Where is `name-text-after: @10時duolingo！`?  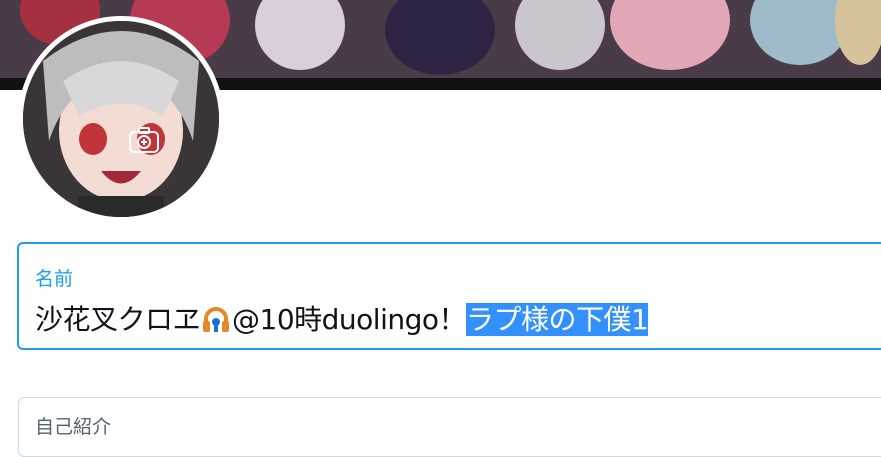
name-text-after: @10時duolingo！ is located at coordinates (349, 319).